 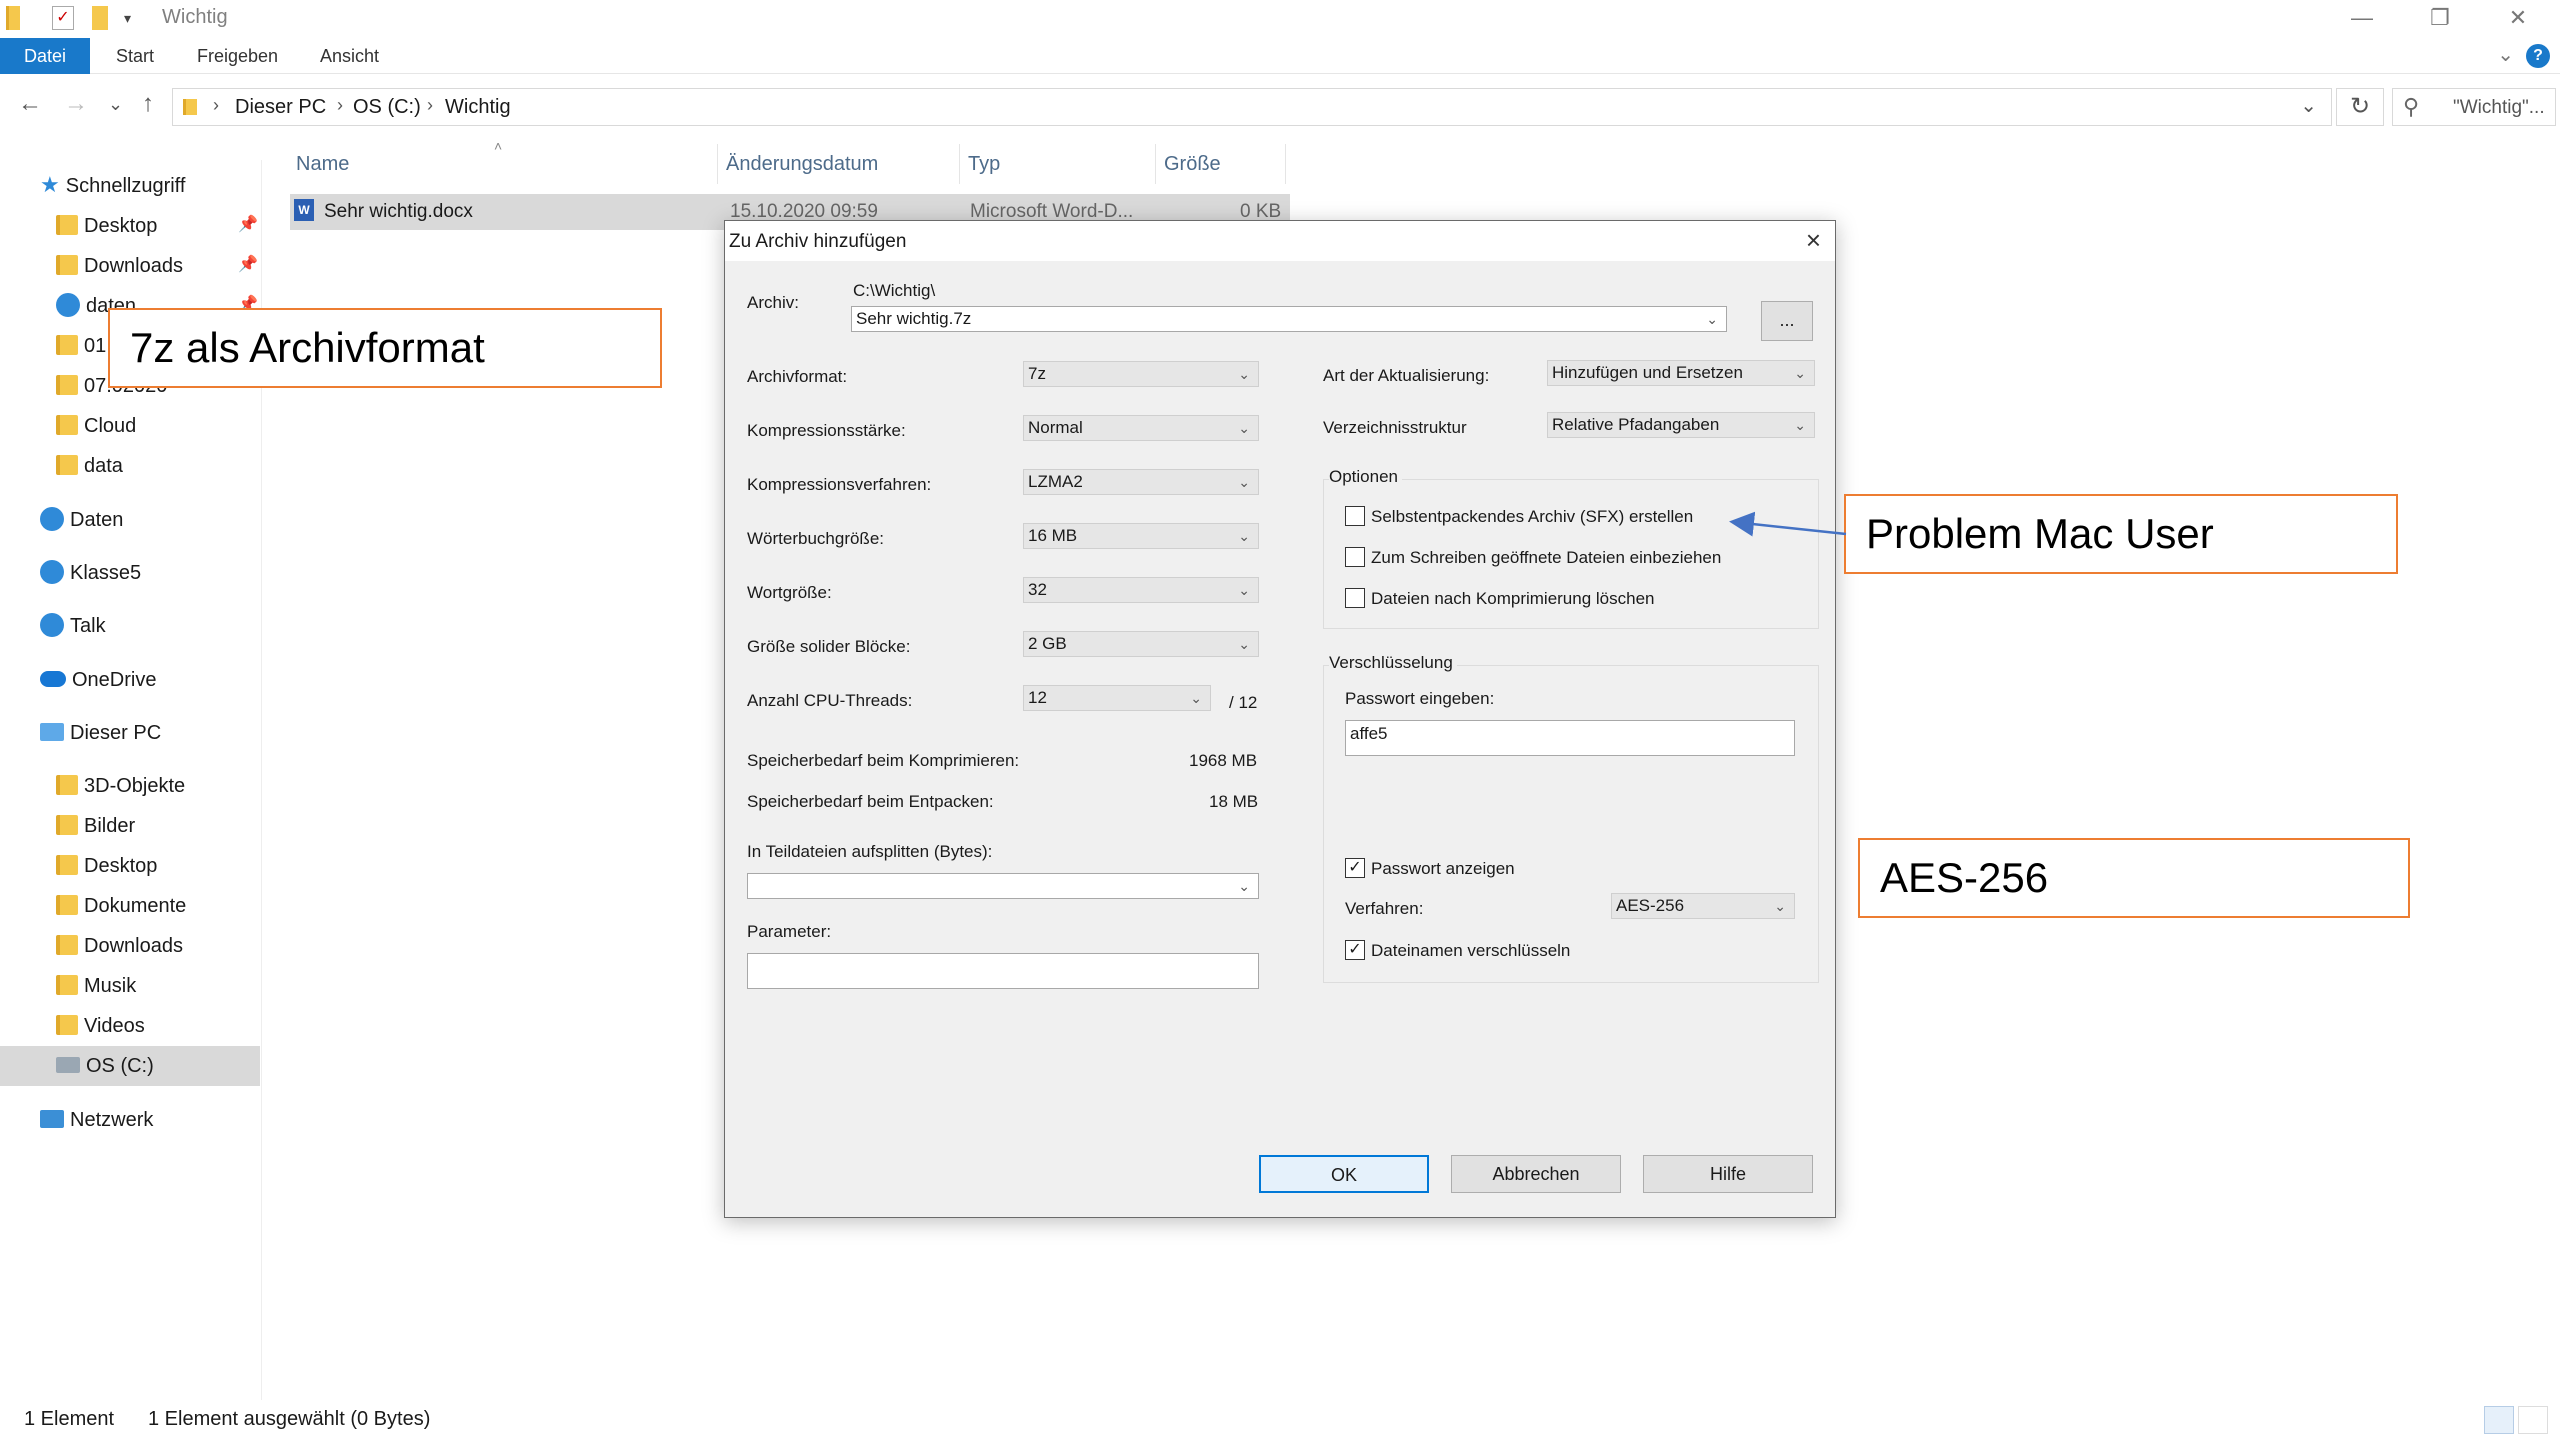 What do you see at coordinates (1570, 738) in the screenshot?
I see `password-input: affe5` at bounding box center [1570, 738].